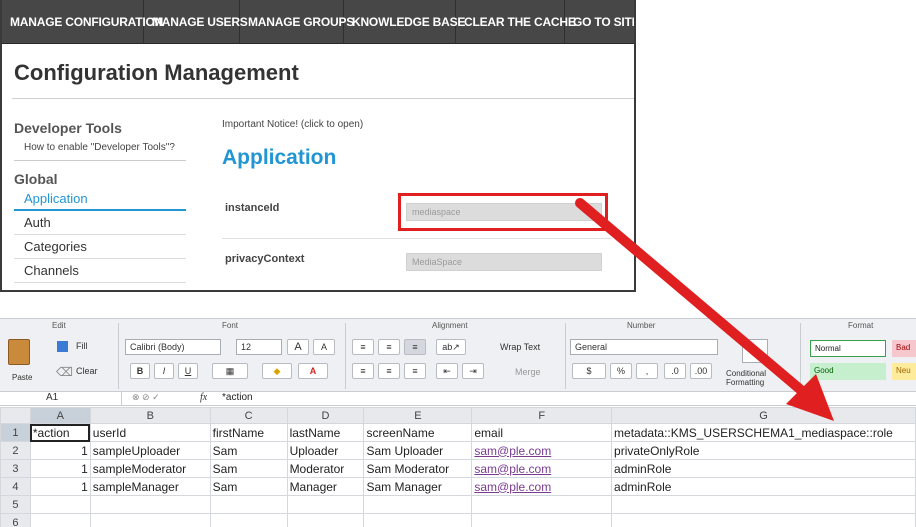  Describe the element at coordinates (196, 21) in the screenshot. I see `nav-manage-users: MANAGE USERS` at that location.